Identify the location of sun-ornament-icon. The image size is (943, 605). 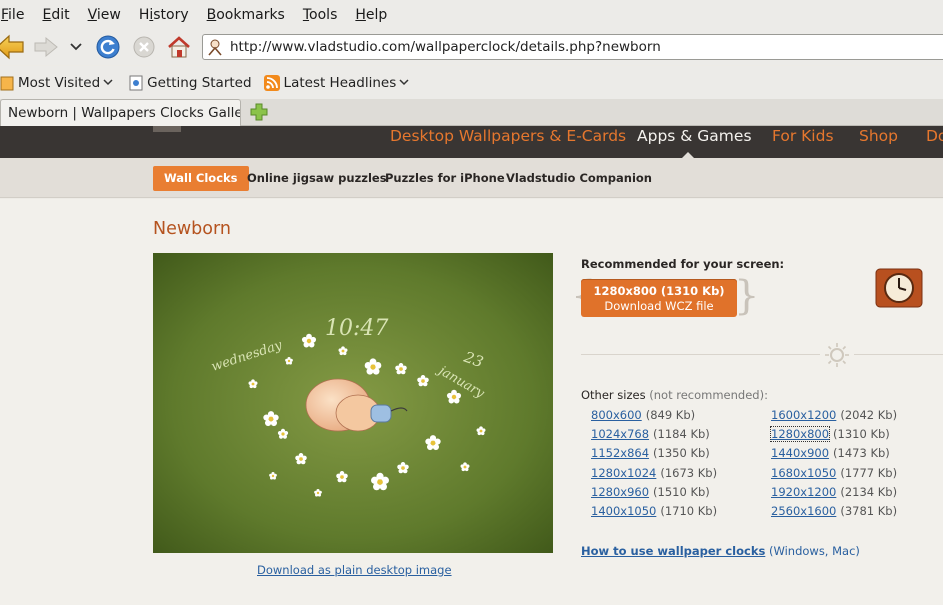
(837, 355).